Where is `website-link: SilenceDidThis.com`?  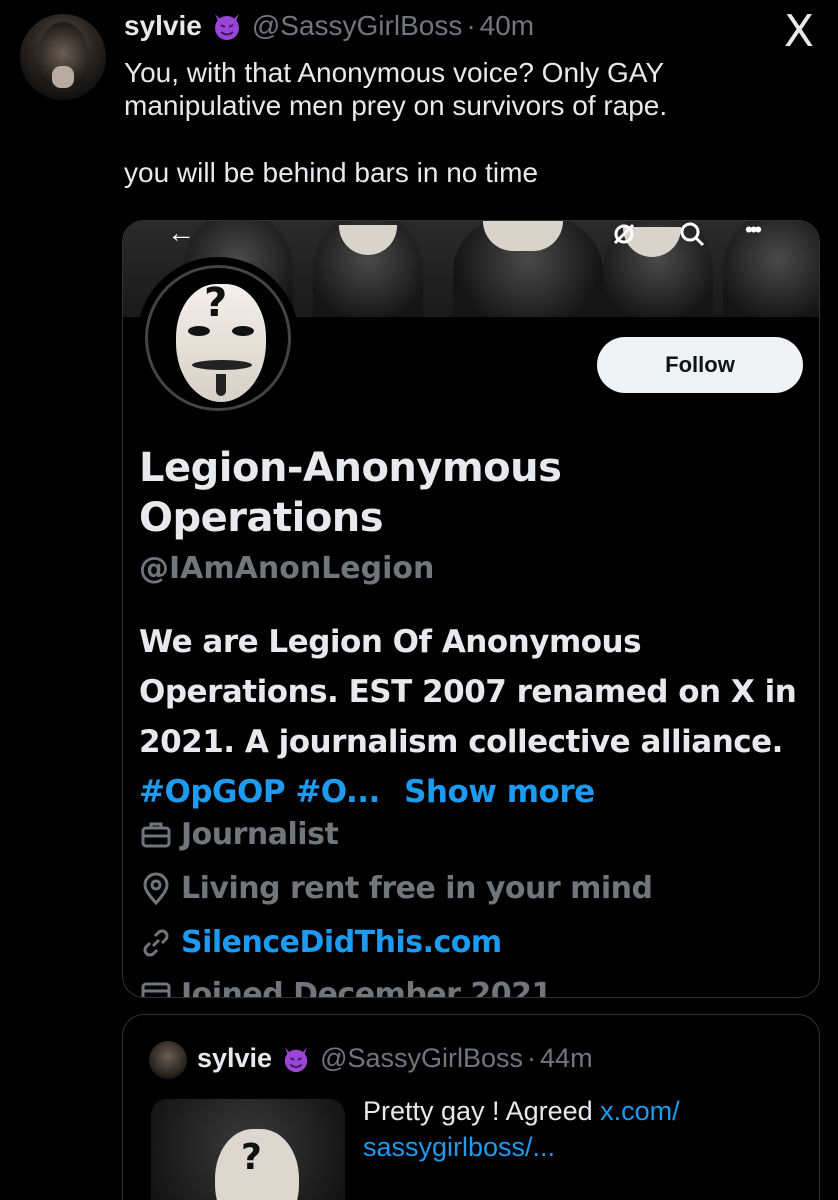
website-link: SilenceDidThis.com is located at coordinates (341, 942).